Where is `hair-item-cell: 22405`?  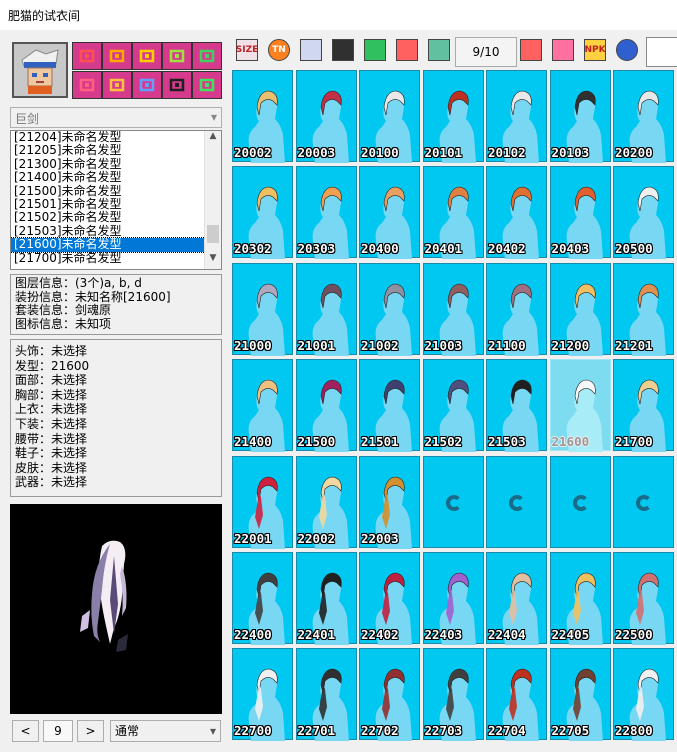 hair-item-cell: 22405 is located at coordinates (580, 598).